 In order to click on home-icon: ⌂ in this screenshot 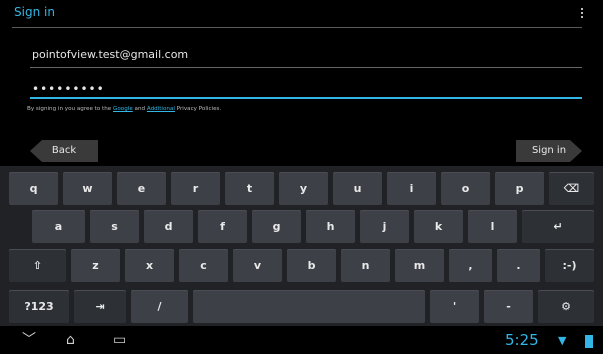, I will do `click(70, 340)`.